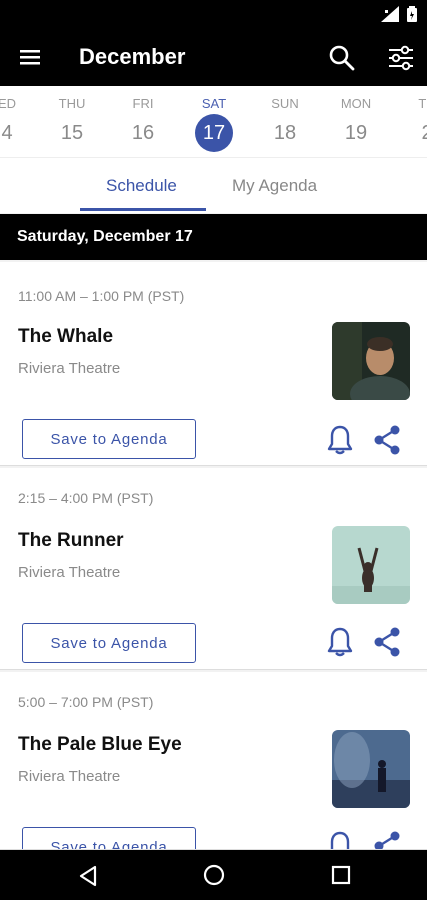  Describe the element at coordinates (8, 103) in the screenshot. I see `day-of-week: ED` at that location.